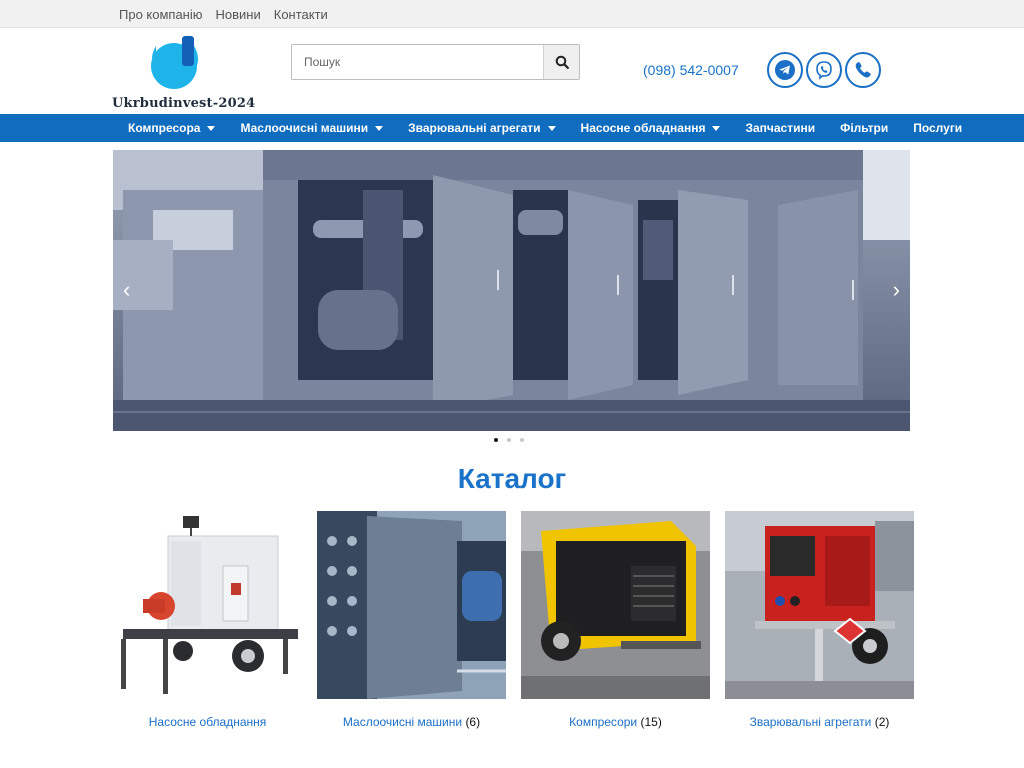 The image size is (1024, 768). I want to click on nav-item-label: Компресора, so click(164, 128).